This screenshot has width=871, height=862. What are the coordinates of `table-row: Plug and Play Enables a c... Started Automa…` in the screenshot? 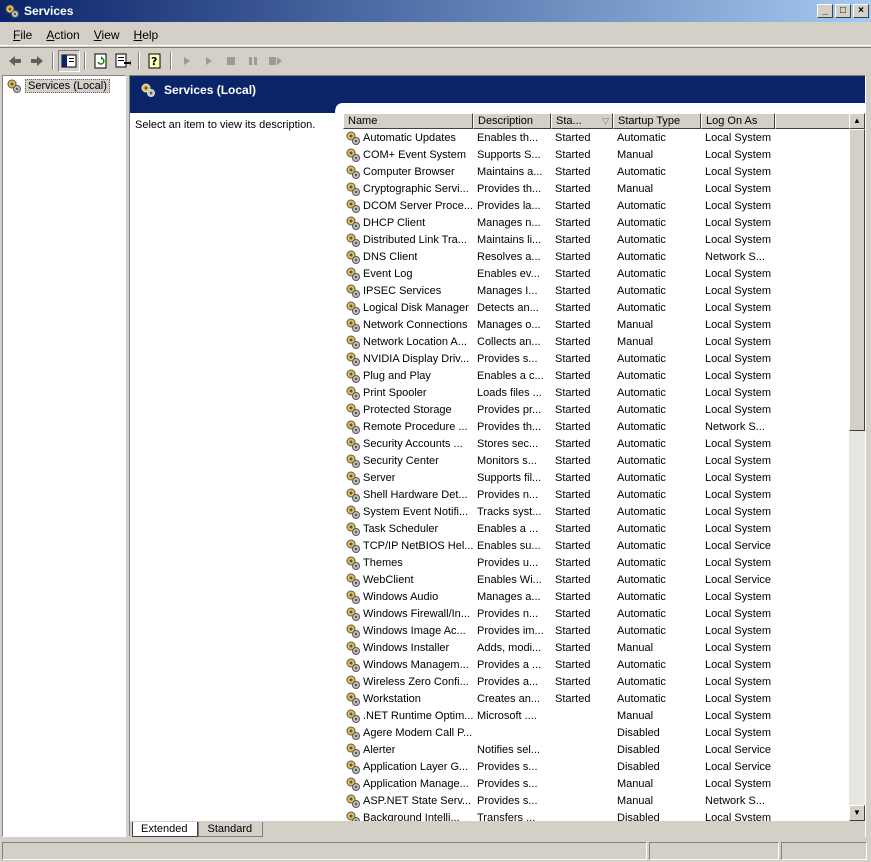 It's located at (604, 375).